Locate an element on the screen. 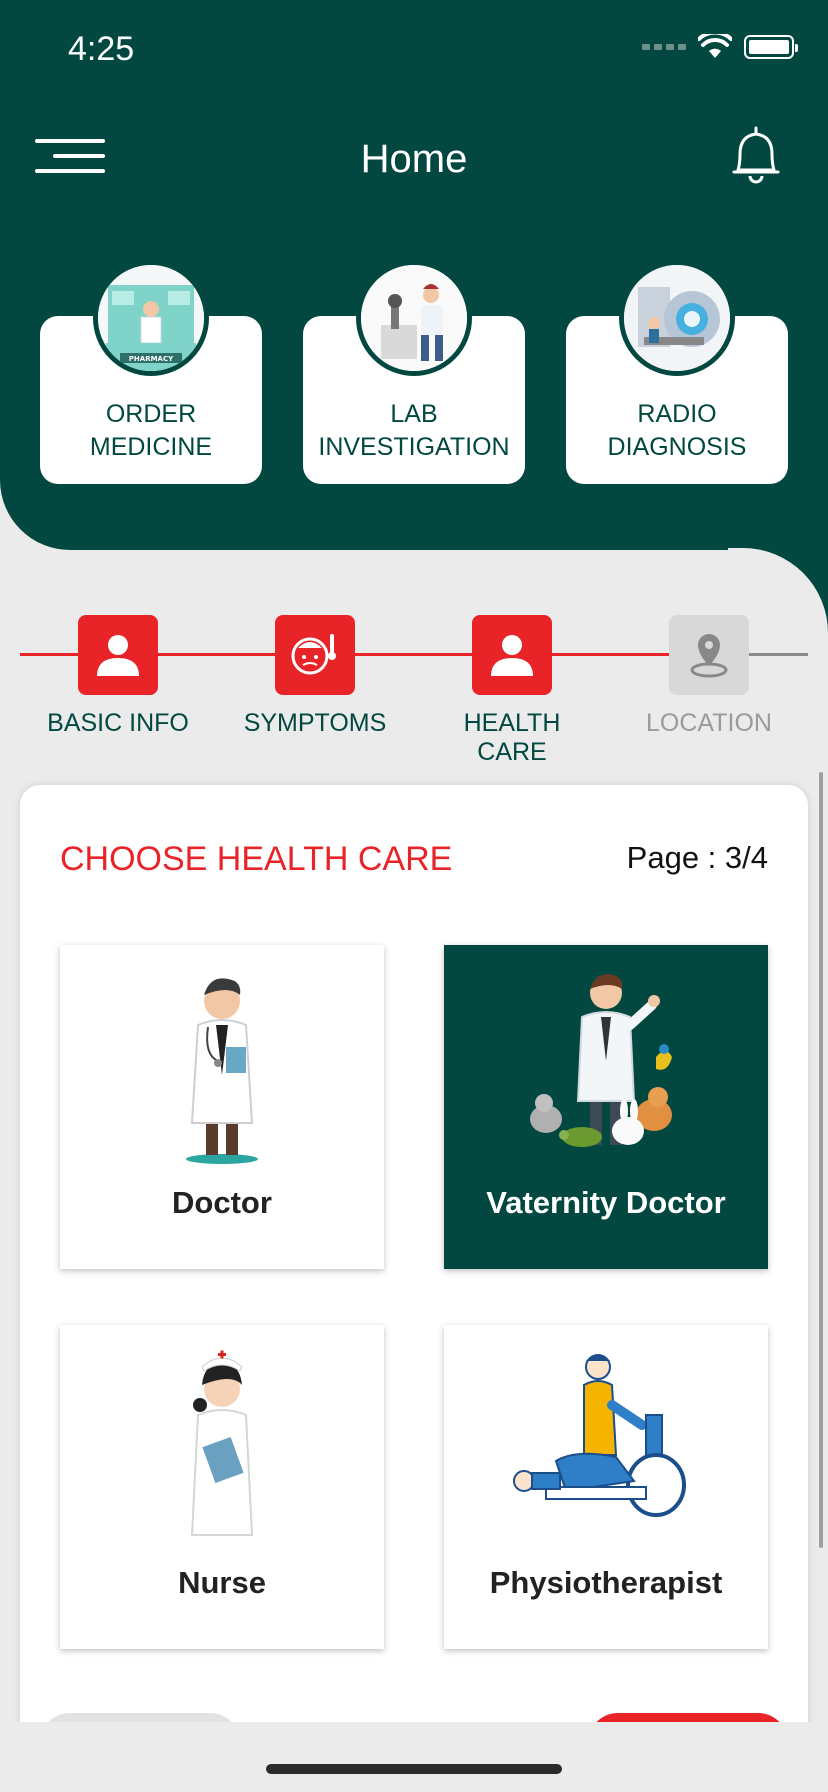  option-doctor: Doctor is located at coordinates (222, 1107).